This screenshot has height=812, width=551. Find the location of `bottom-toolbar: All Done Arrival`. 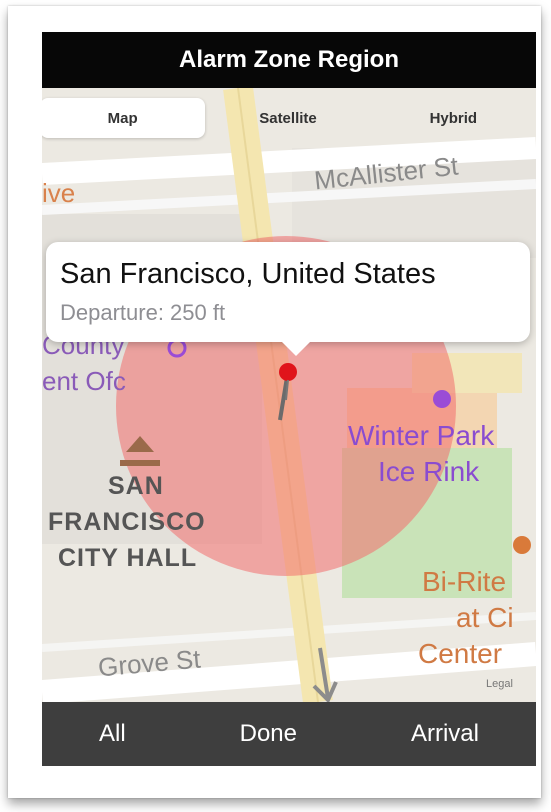

bottom-toolbar: All Done Arrival is located at coordinates (289, 734).